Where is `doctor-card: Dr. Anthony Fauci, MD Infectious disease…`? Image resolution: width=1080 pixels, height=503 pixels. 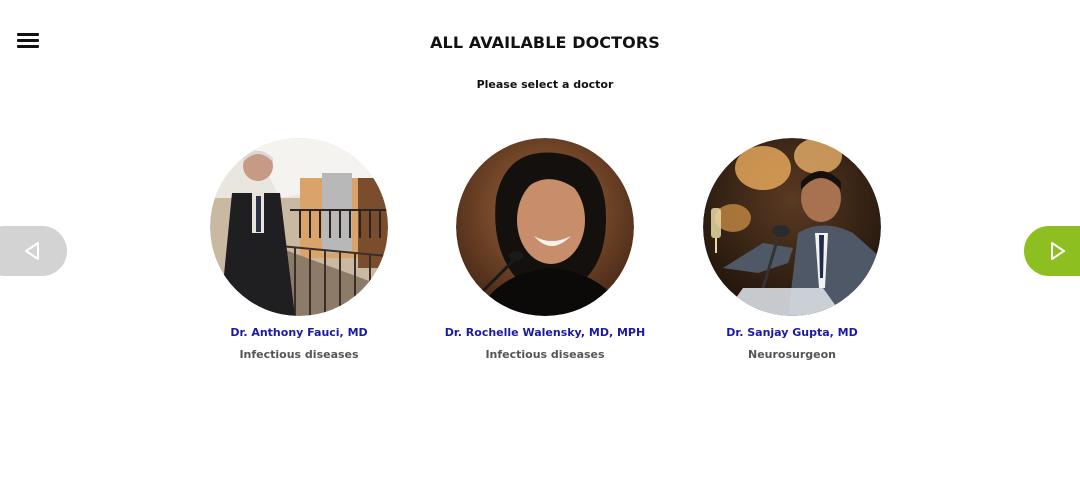 doctor-card: Dr. Anthony Fauci, MD Infectious disease… is located at coordinates (299, 249).